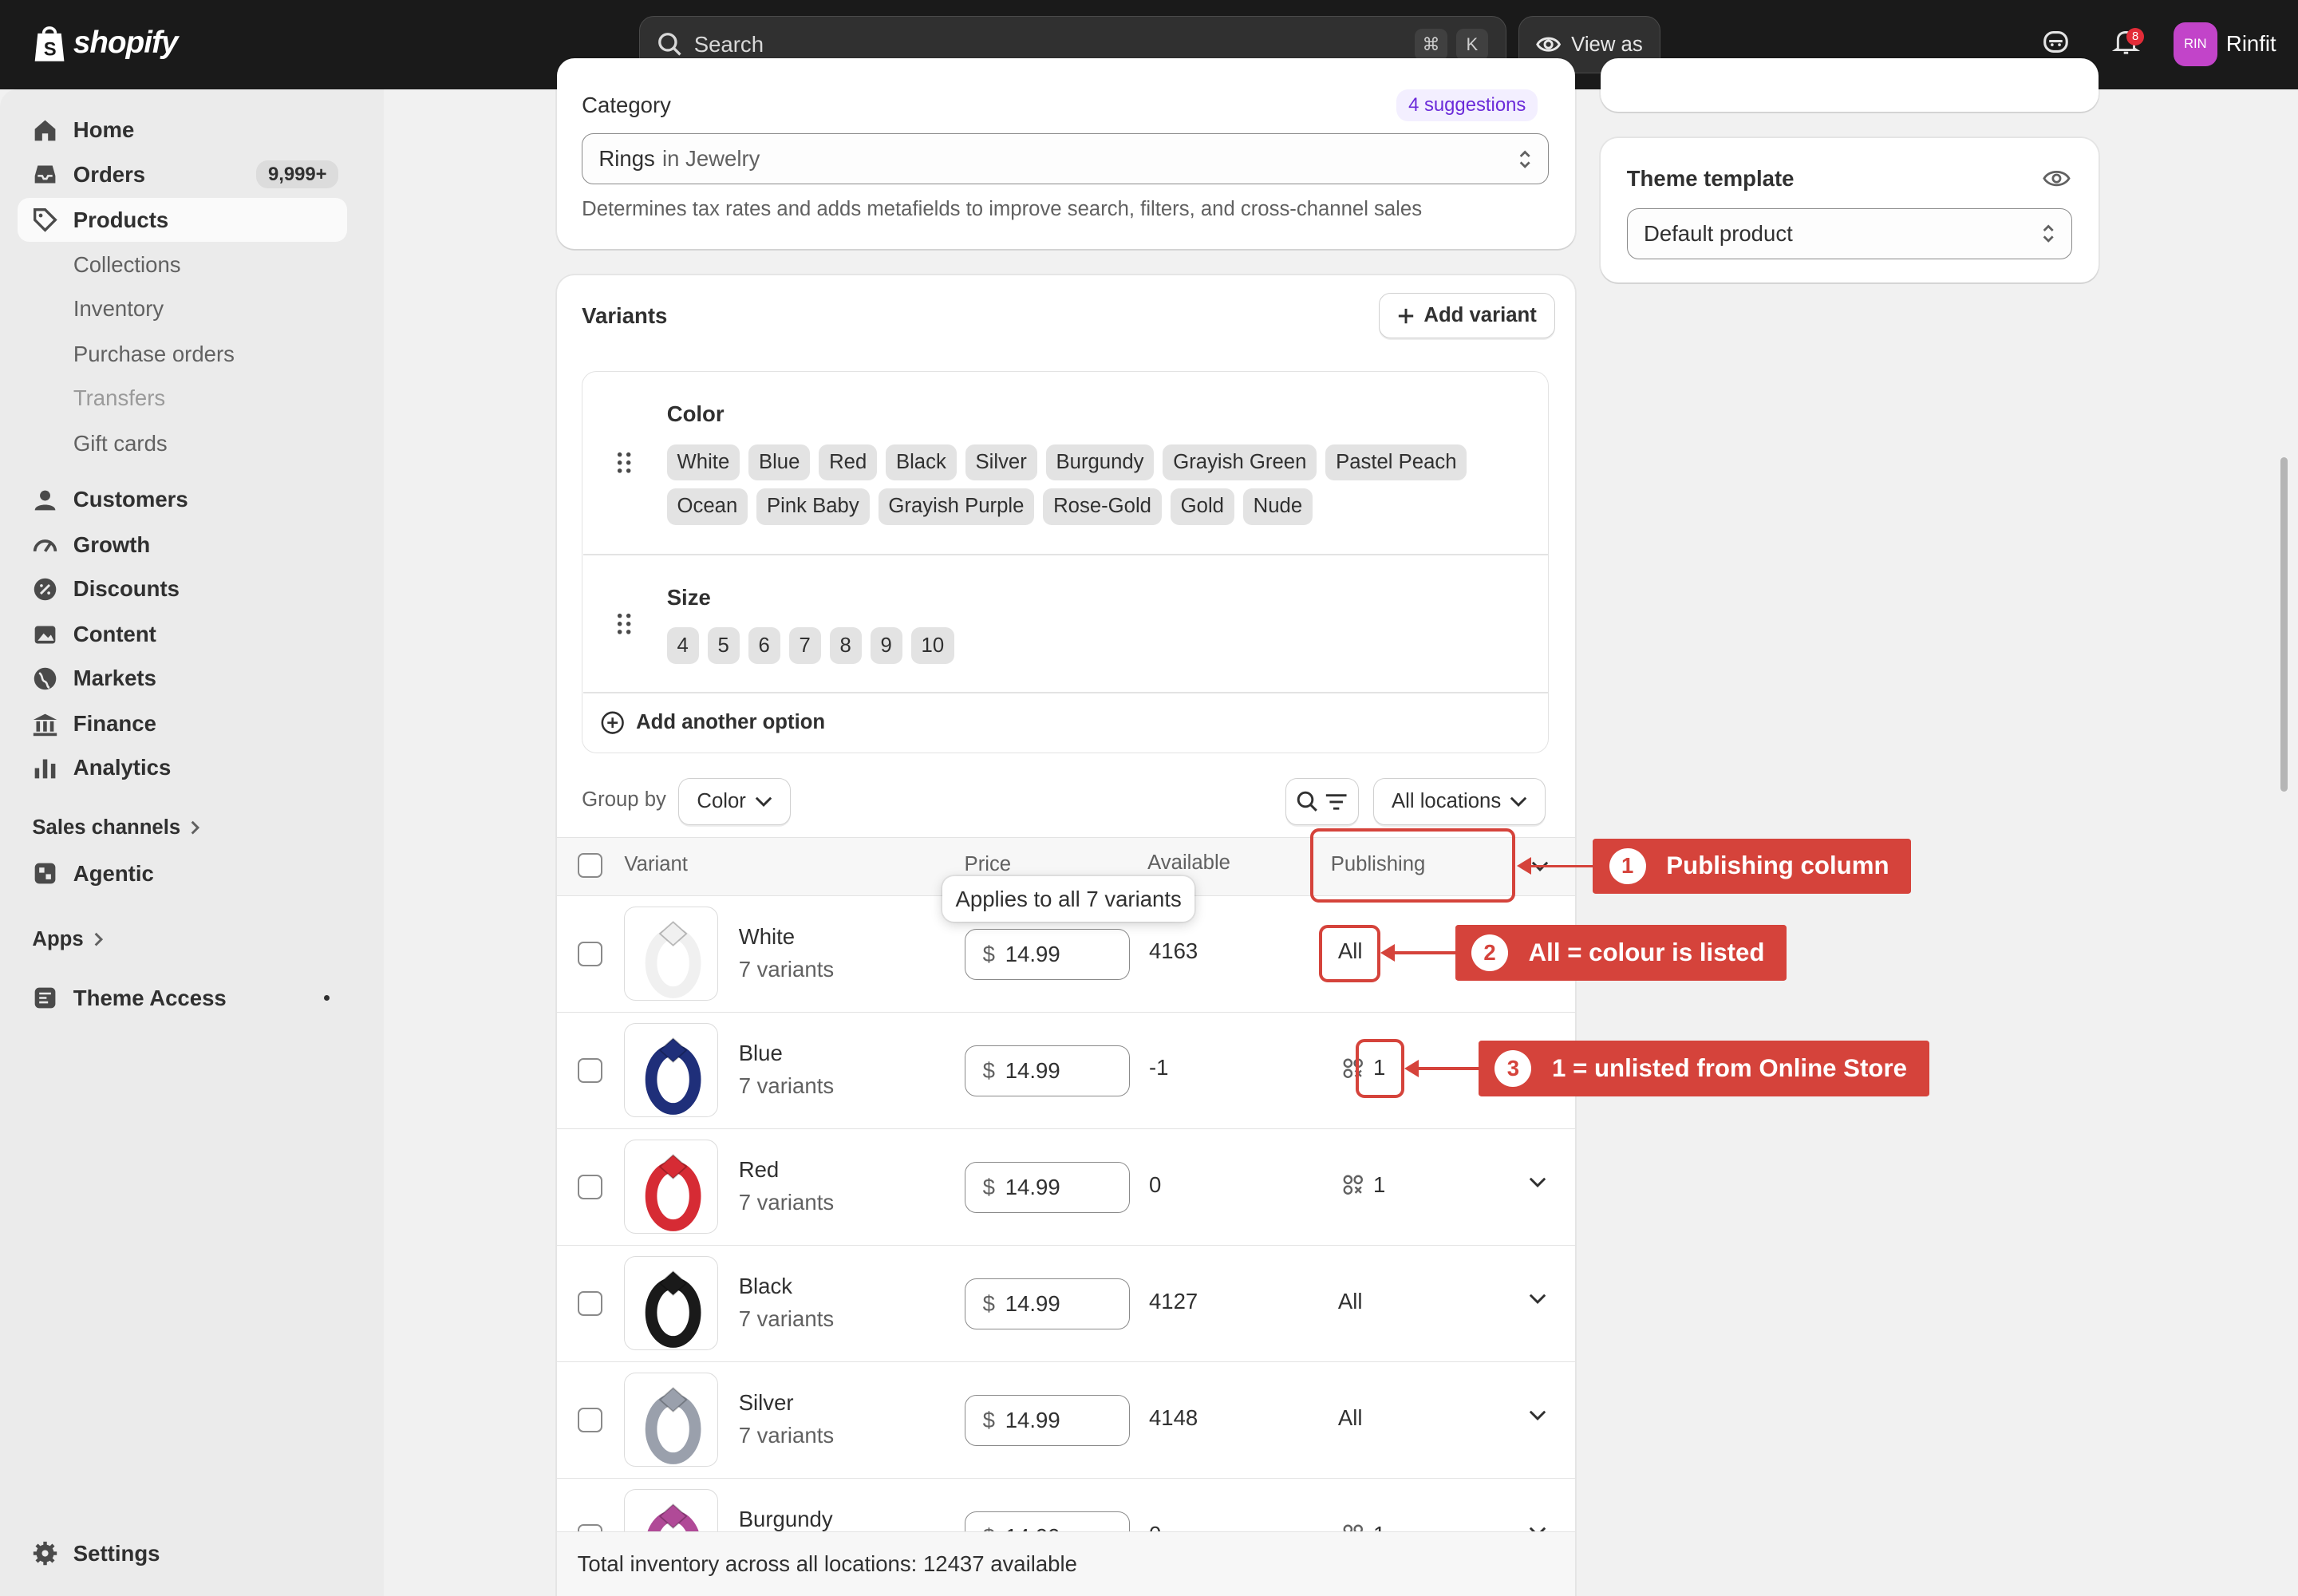 The image size is (2298, 1596). I want to click on category-select: Rings in Jewelry, so click(1066, 159).